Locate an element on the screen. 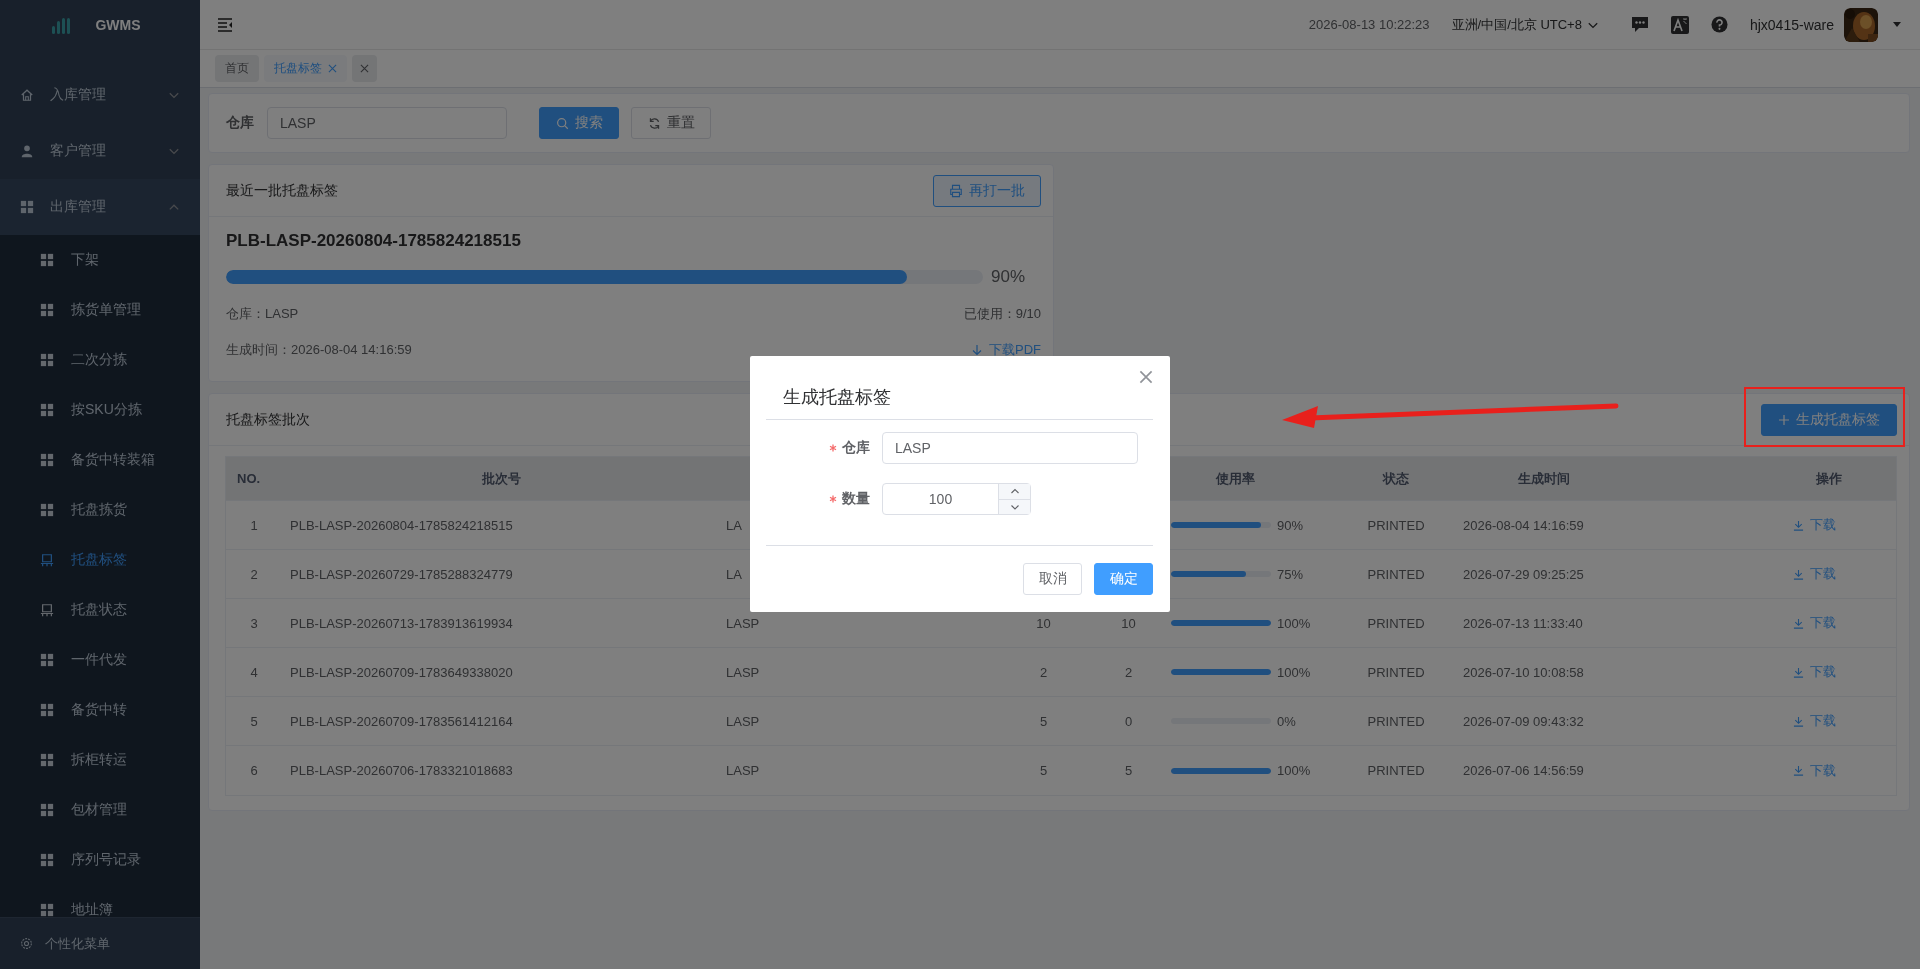 The image size is (1920, 969). search-icon is located at coordinates (562, 123).